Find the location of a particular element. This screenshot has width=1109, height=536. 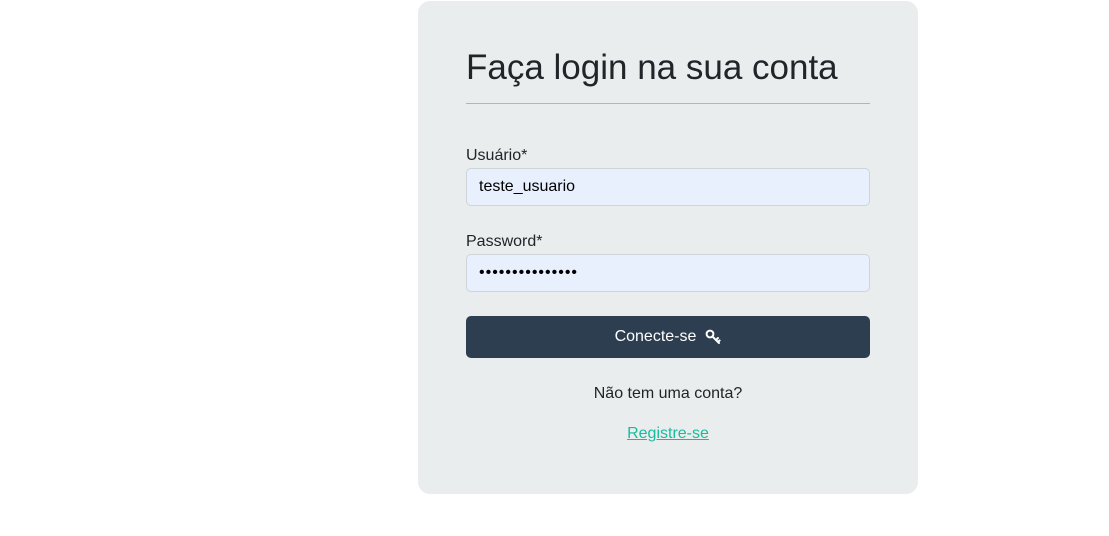

login-button-label: Conecte-se is located at coordinates (655, 336).